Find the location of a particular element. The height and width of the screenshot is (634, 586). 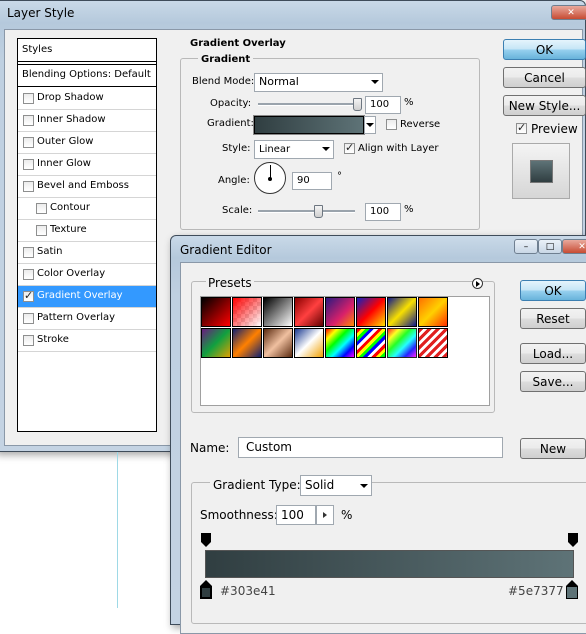

preview-checkbox is located at coordinates (521, 127).